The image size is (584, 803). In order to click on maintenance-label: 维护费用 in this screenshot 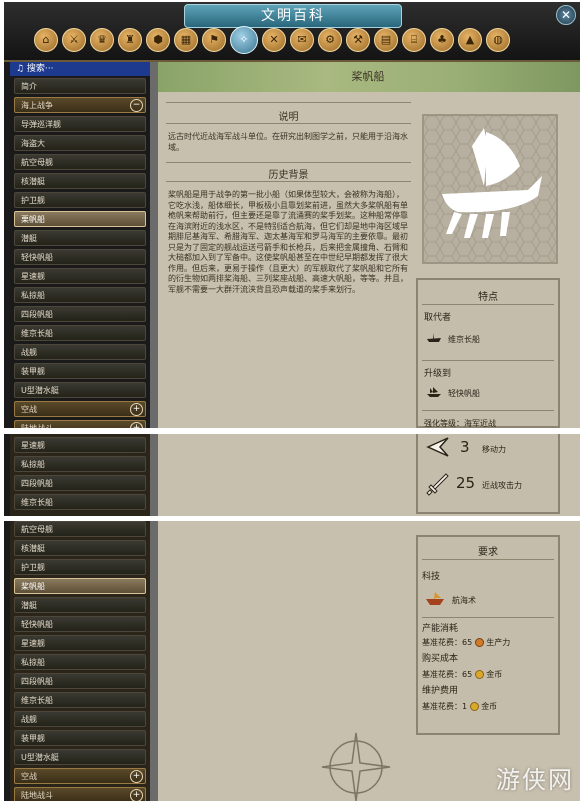, I will do `click(440, 691)`.